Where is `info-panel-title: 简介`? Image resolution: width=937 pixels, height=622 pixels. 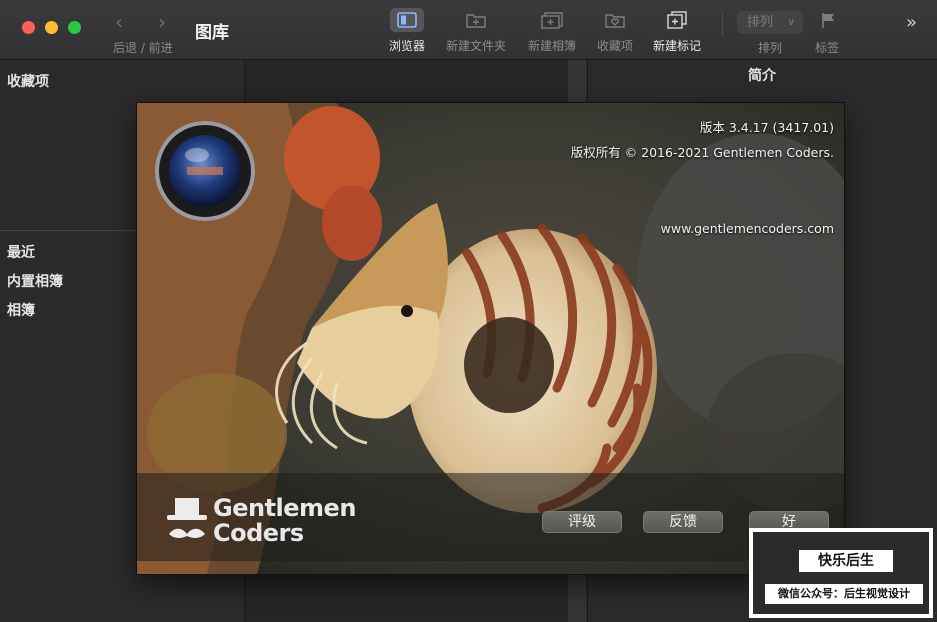
info-panel-title: 简介 is located at coordinates (762, 76).